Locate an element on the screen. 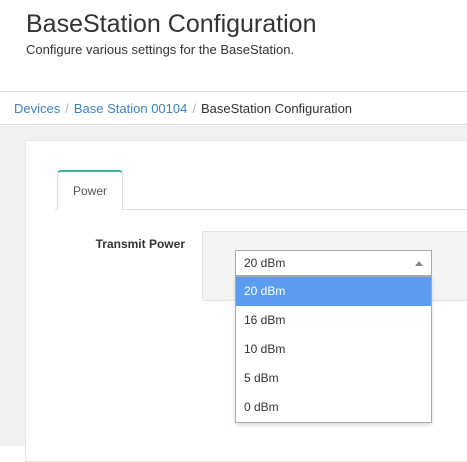  dropdown-option-0-dbm: 0 dBm is located at coordinates (333, 407).